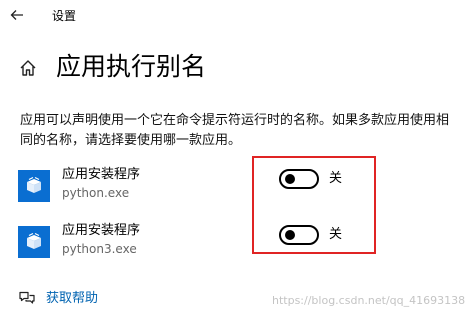 This screenshot has width=474, height=314. What do you see at coordinates (99, 249) in the screenshot?
I see `app-executable: python3.exe` at bounding box center [99, 249].